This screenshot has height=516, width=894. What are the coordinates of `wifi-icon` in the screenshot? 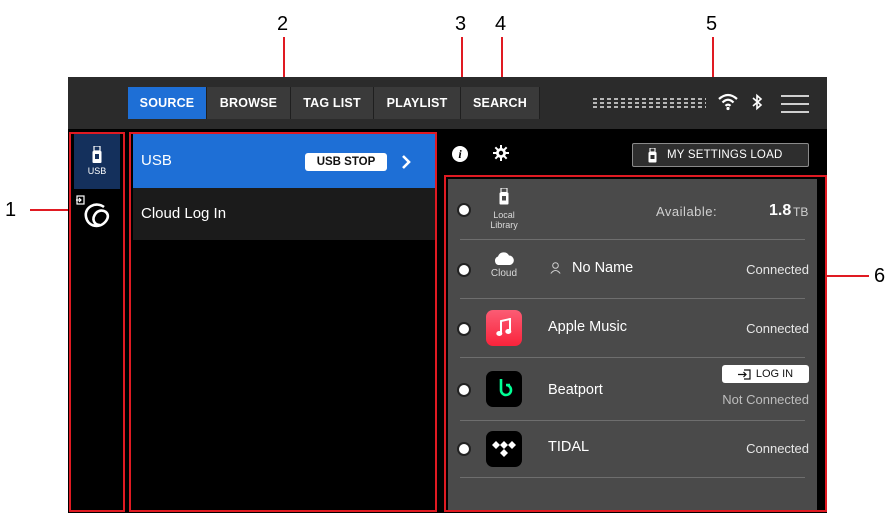 It's located at (728, 102).